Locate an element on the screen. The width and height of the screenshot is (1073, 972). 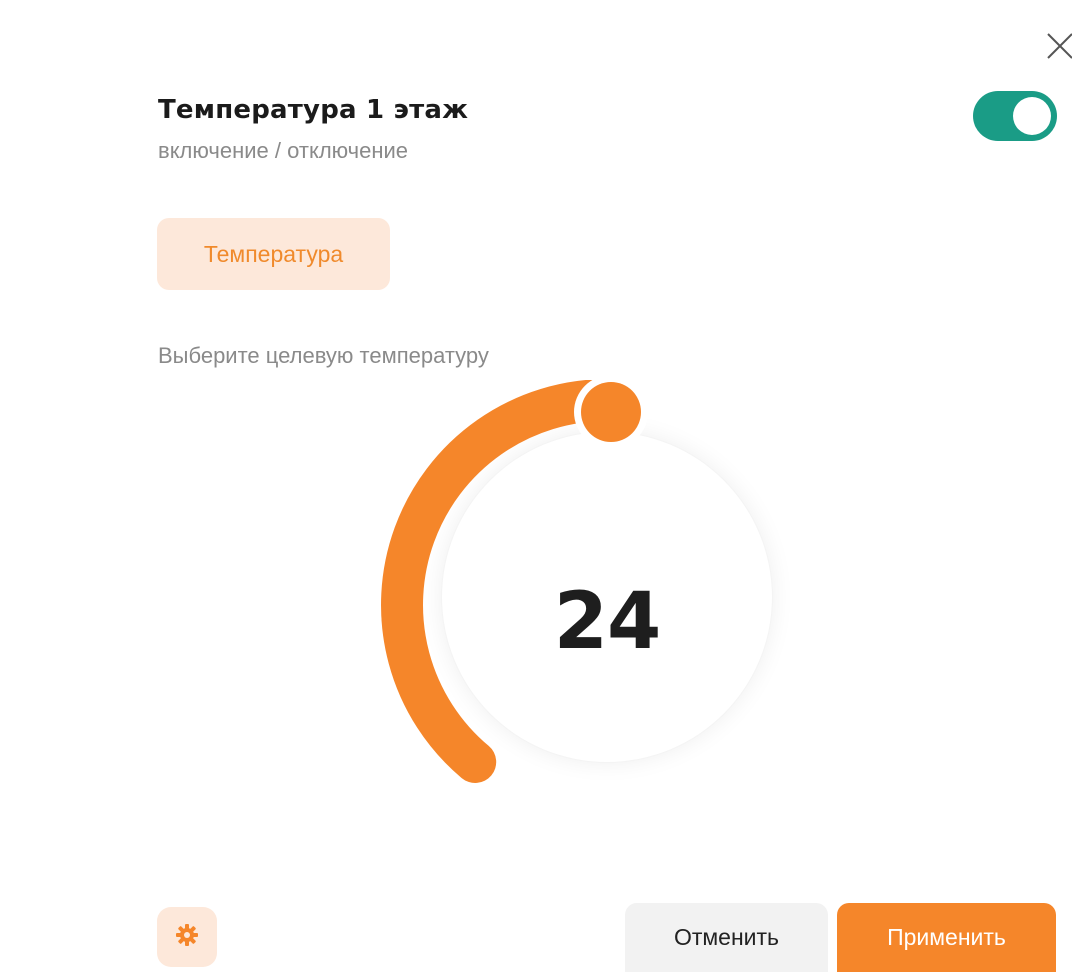
settings-button is located at coordinates (187, 937).